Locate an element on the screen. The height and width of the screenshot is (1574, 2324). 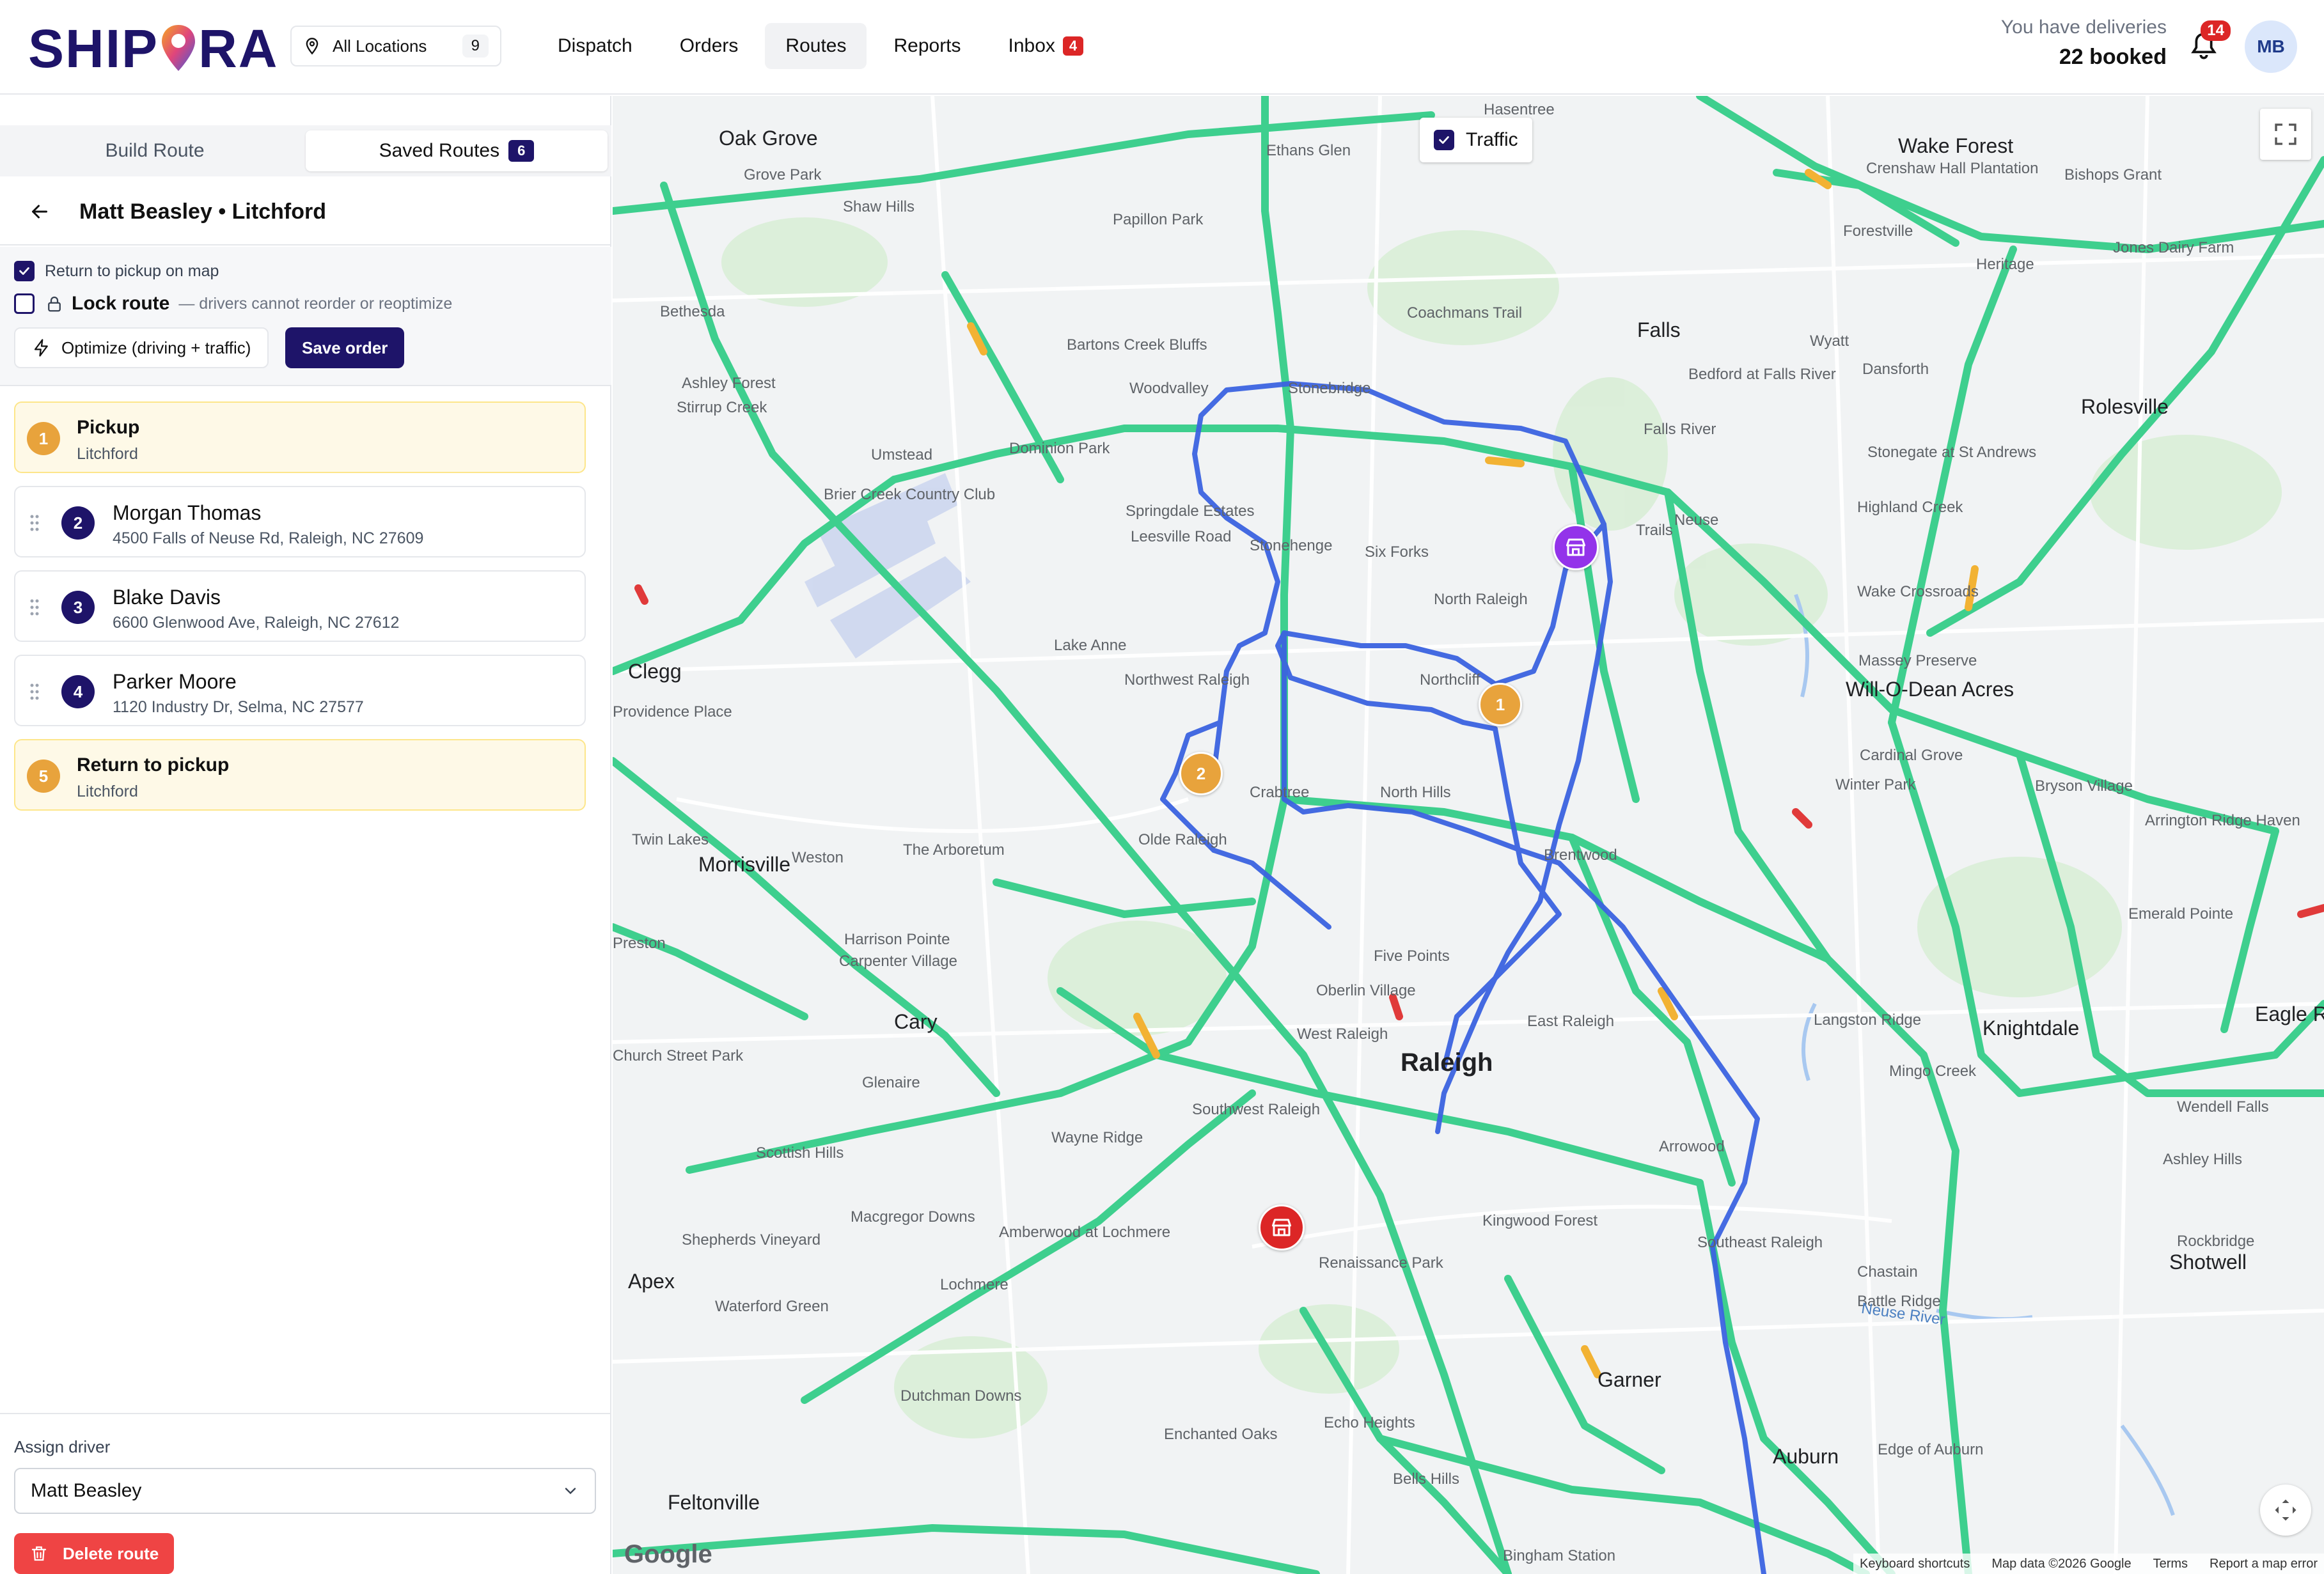
nav-routes: Routes is located at coordinates (816, 46).